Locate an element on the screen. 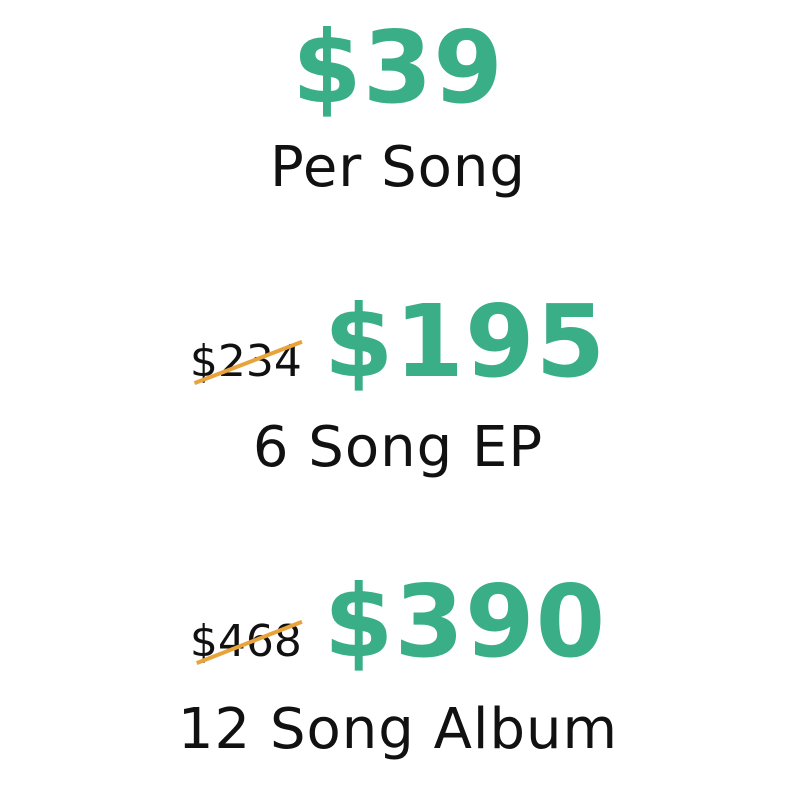 This screenshot has width=796, height=810. old-price-album: $468 is located at coordinates (246, 642).